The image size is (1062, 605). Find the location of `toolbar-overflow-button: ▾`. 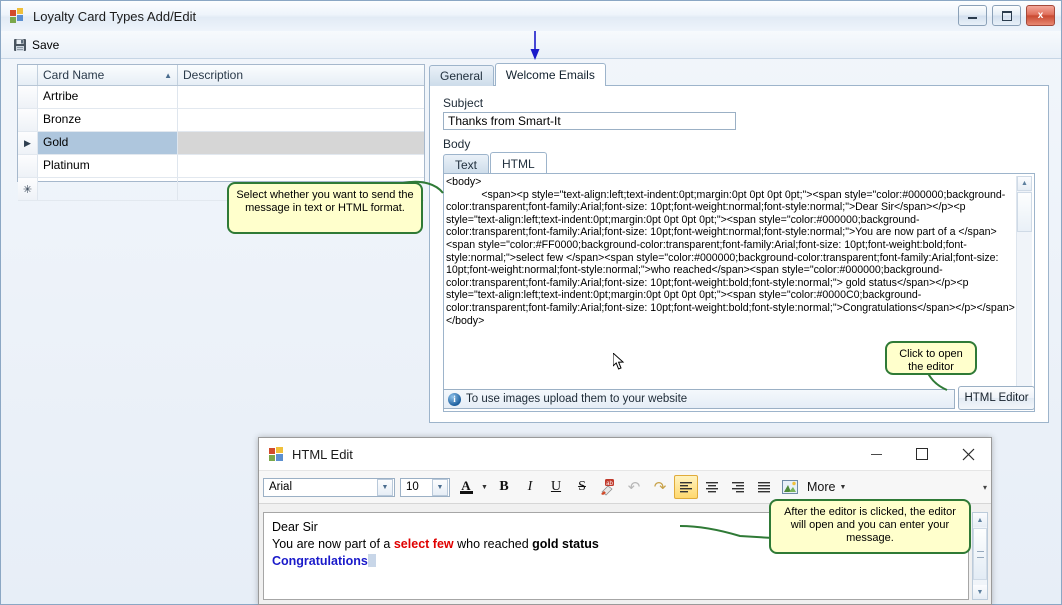

toolbar-overflow-button: ▾ is located at coordinates (985, 487).